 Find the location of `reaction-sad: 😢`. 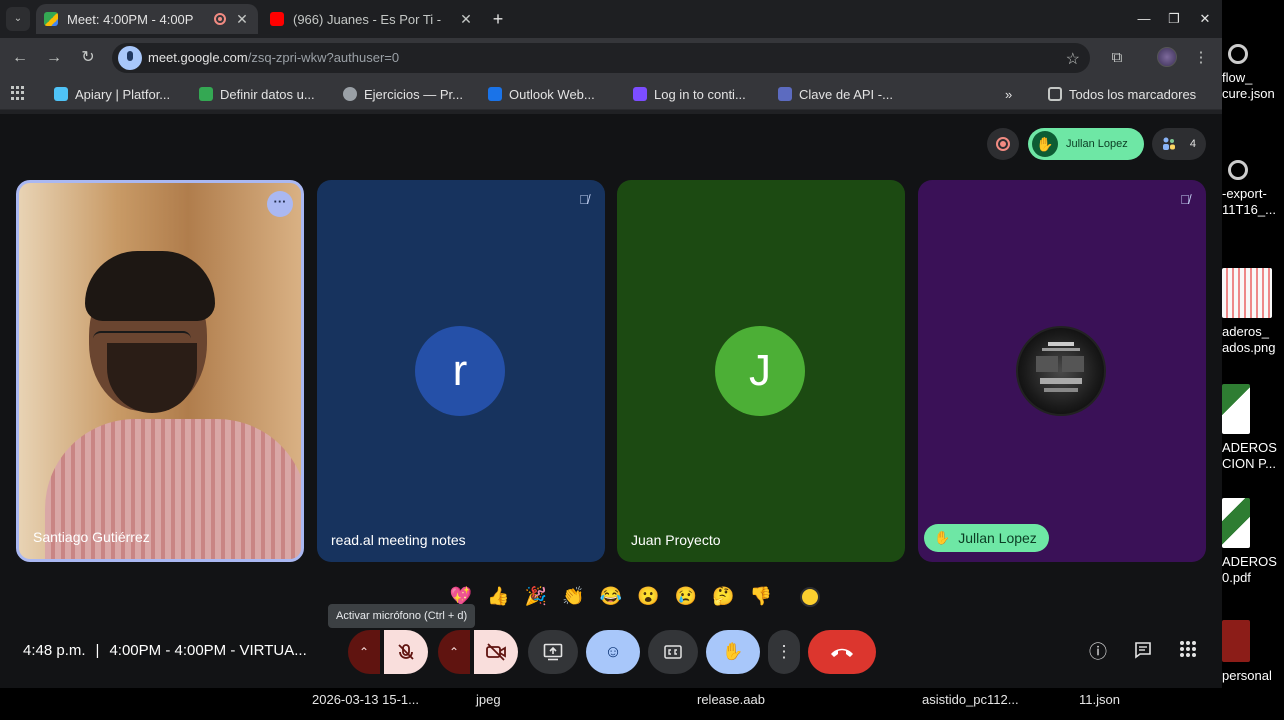

reaction-sad: 😢 is located at coordinates (686, 596).